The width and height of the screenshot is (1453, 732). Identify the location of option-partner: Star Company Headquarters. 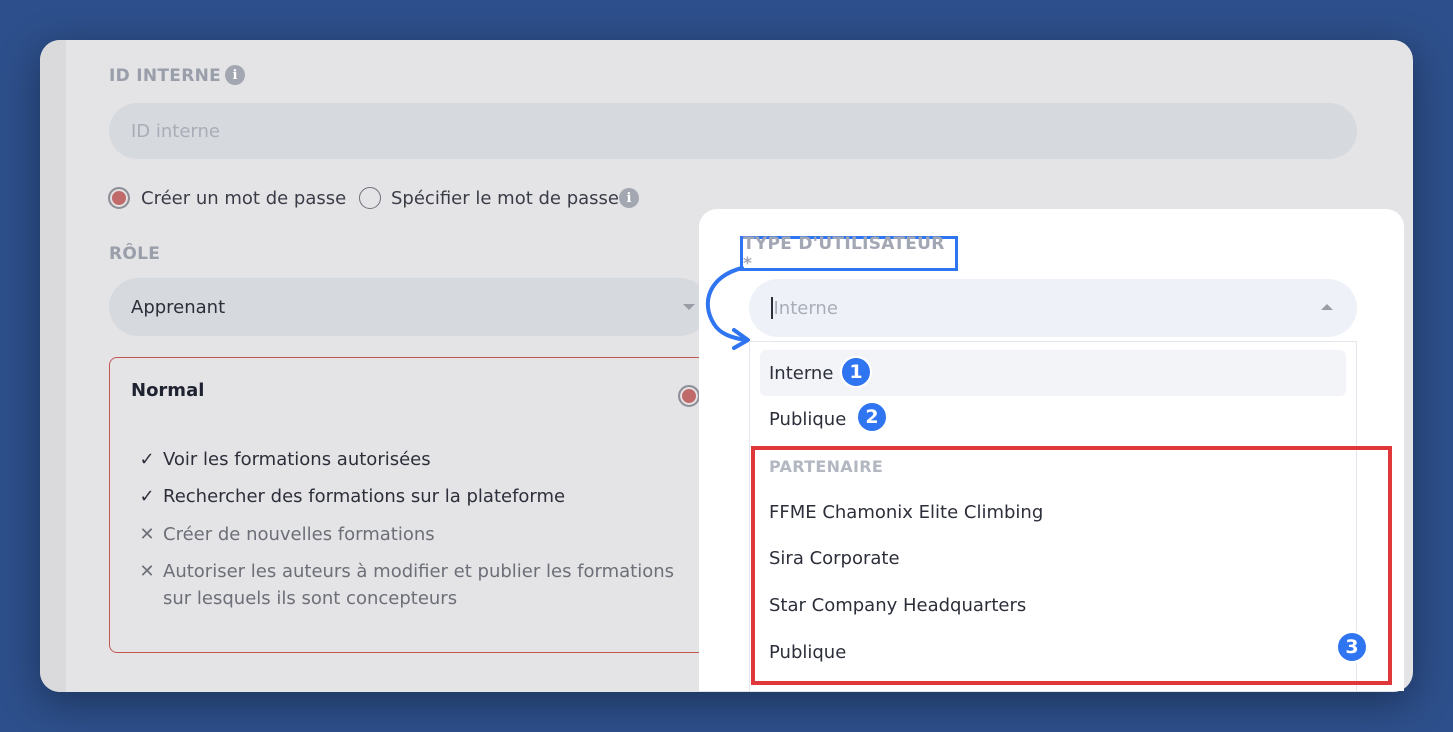
(1050, 605).